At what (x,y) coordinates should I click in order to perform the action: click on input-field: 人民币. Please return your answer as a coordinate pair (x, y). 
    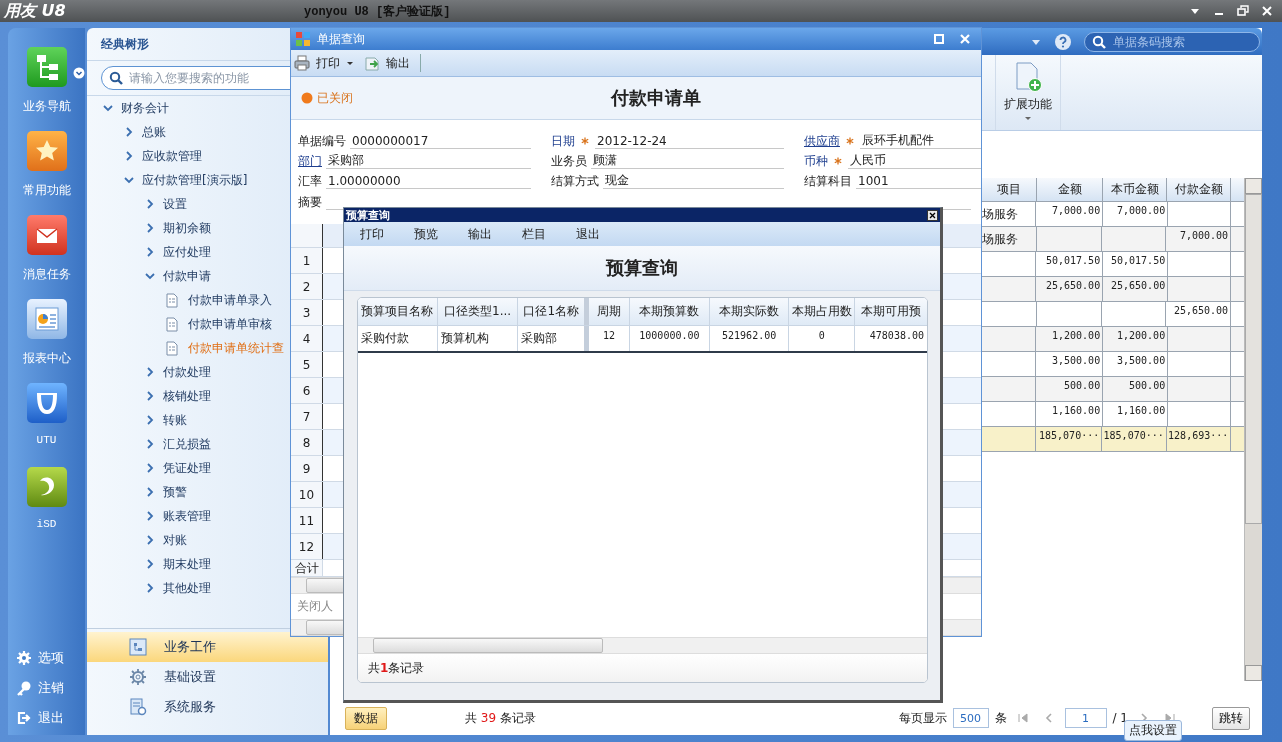
    Looking at the image, I should click on (914, 161).